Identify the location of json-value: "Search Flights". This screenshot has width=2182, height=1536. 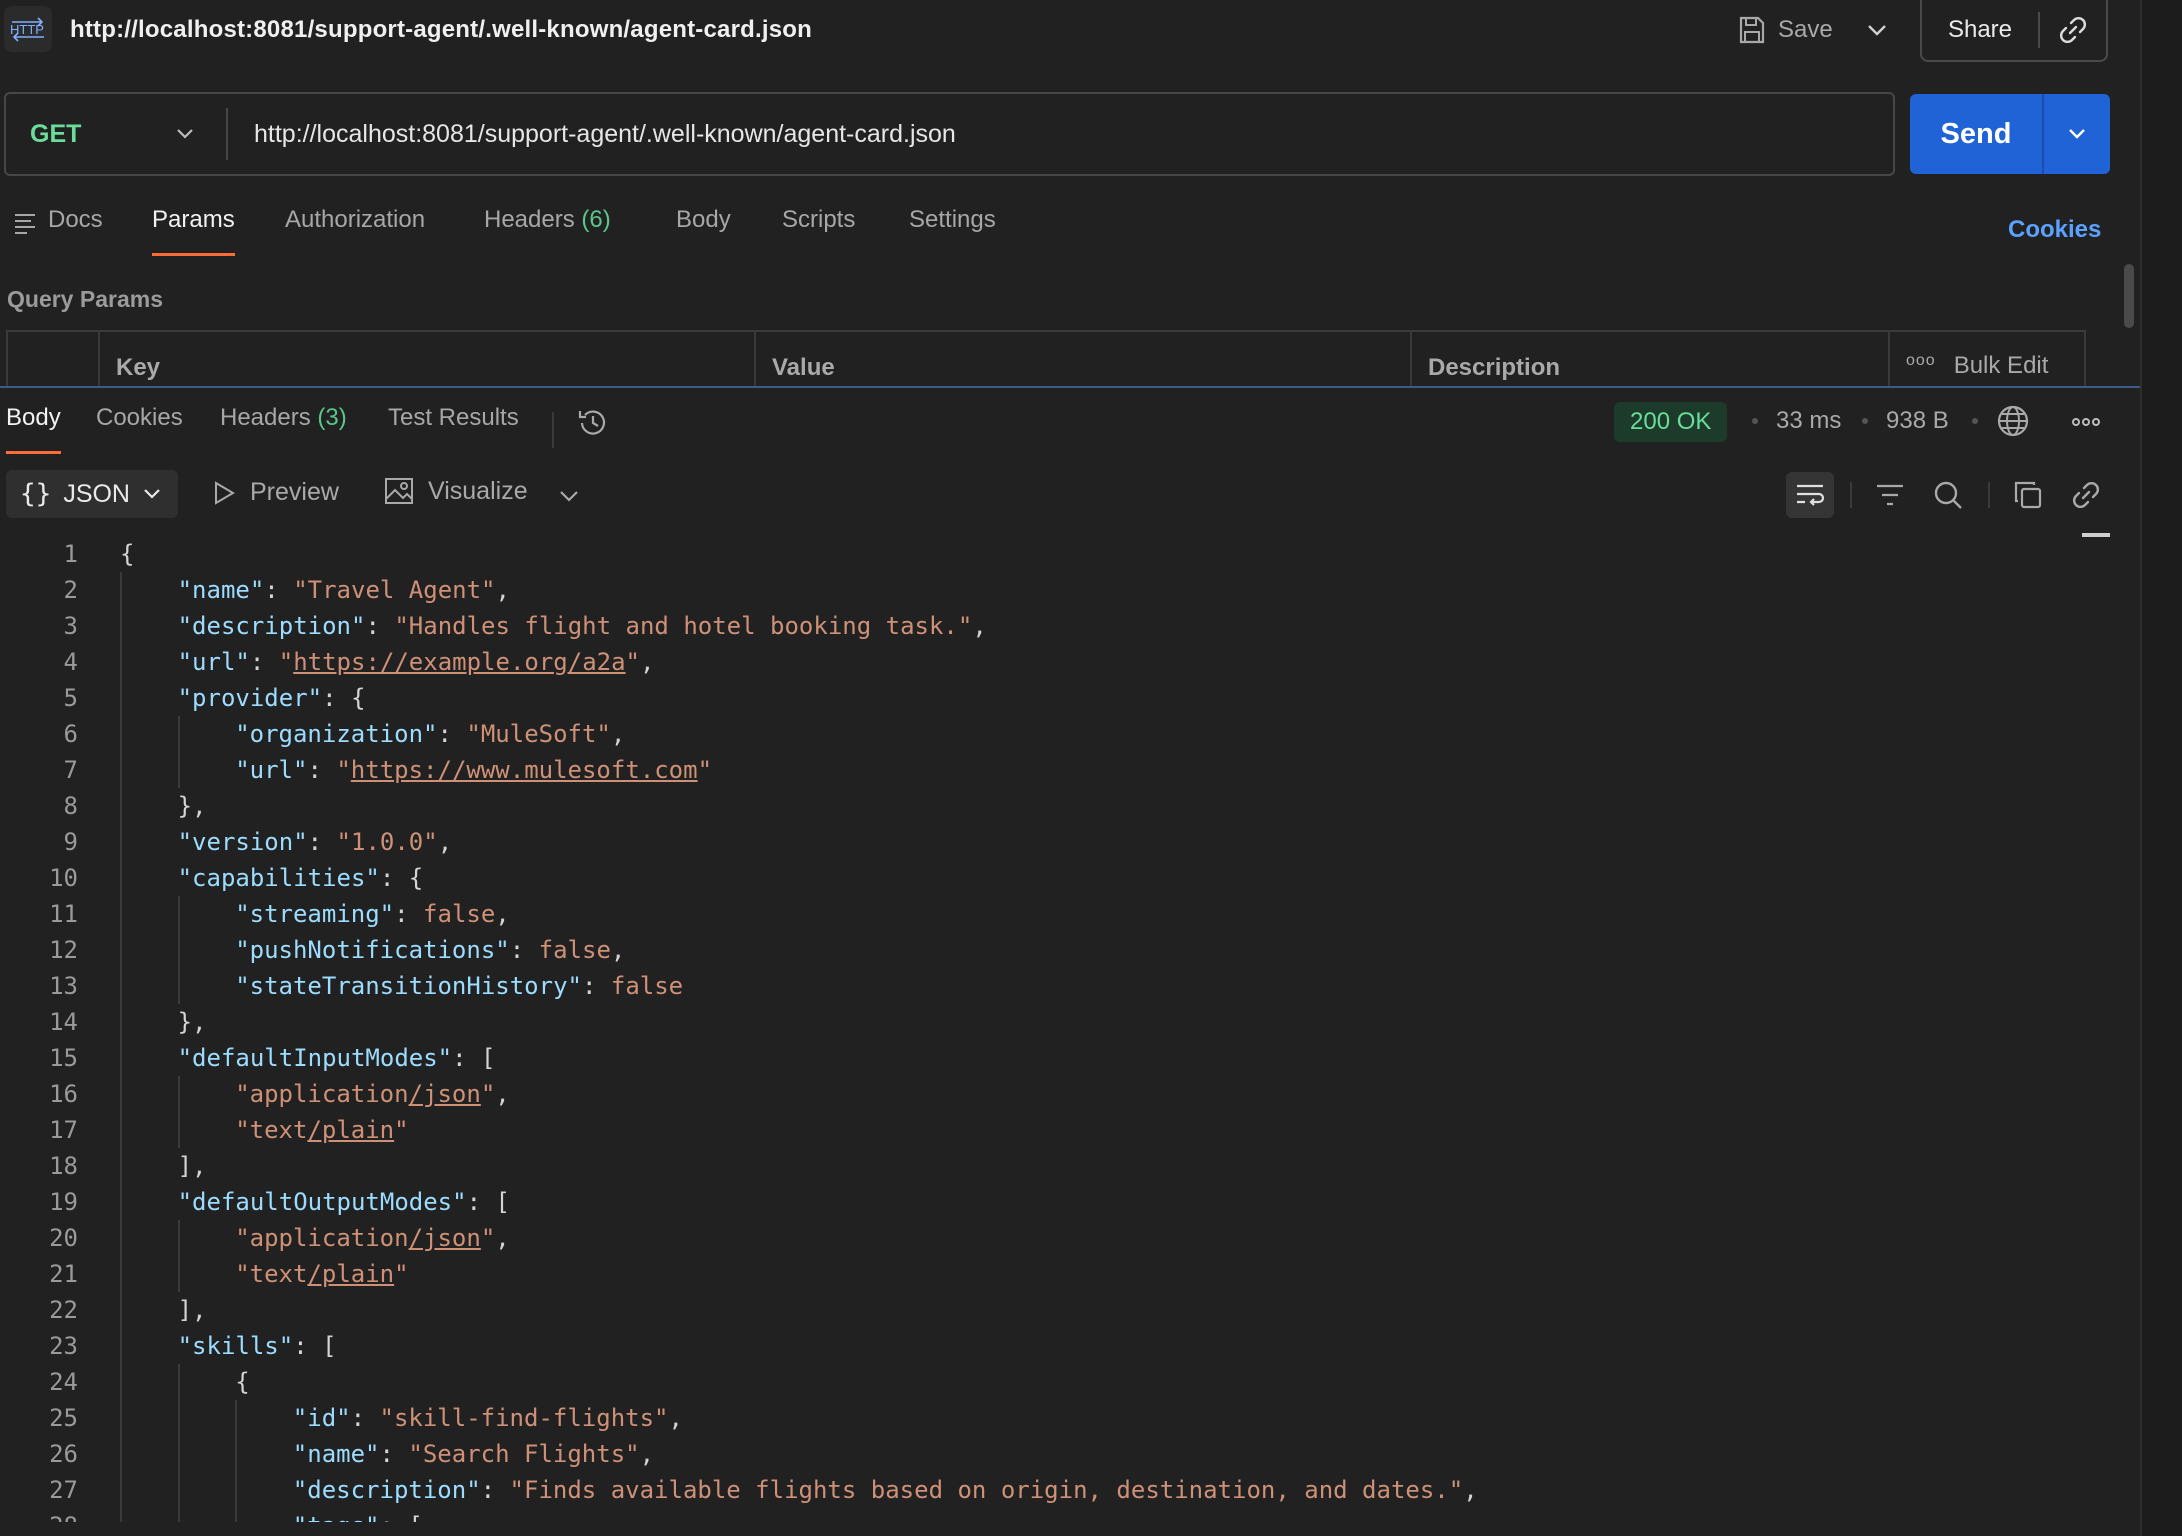
(524, 1454).